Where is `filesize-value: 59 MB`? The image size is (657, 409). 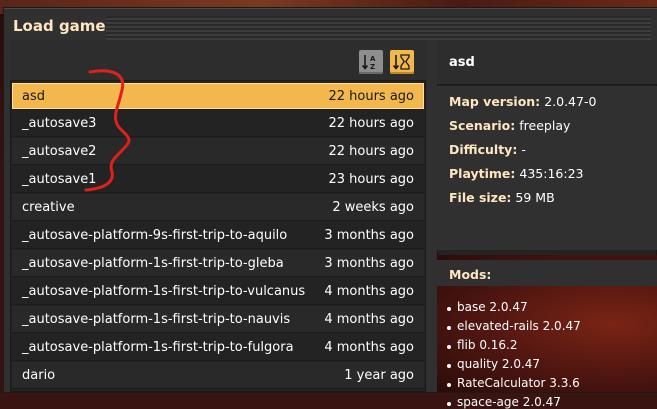
filesize-value: 59 MB is located at coordinates (535, 197).